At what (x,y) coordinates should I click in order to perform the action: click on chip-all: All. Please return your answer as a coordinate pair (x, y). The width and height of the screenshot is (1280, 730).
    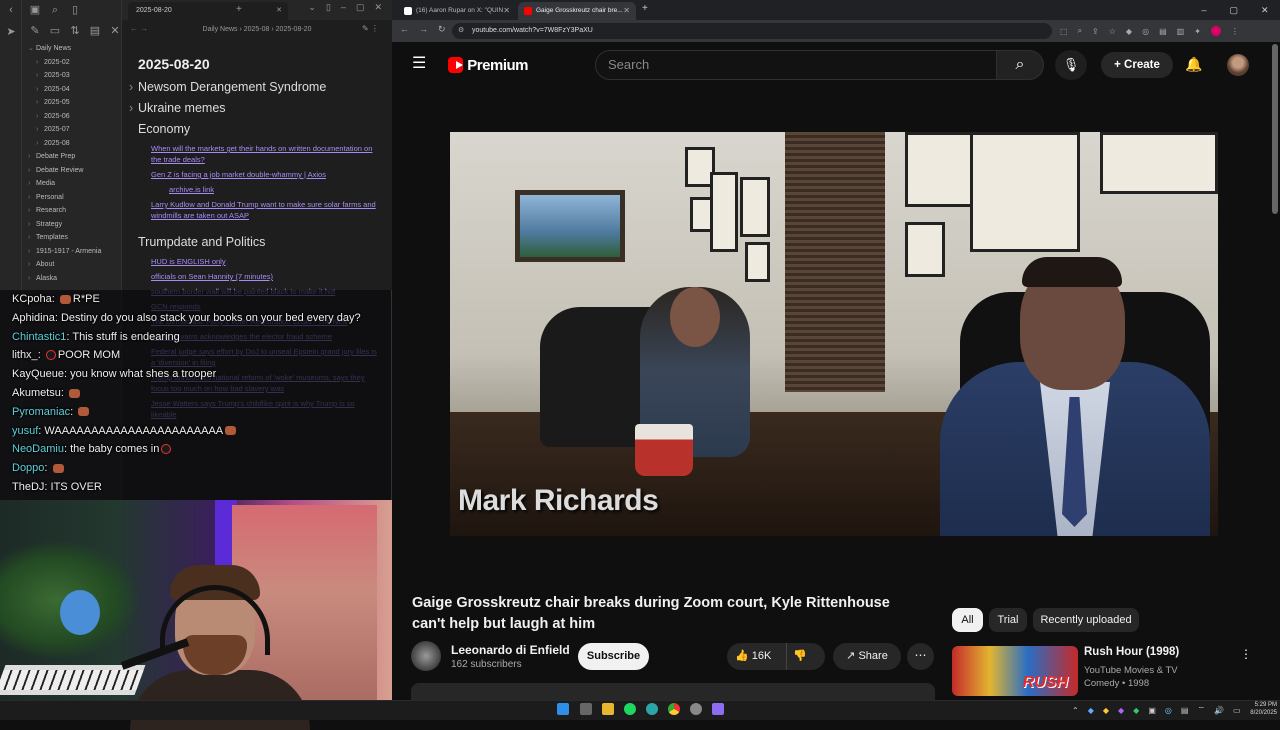
    Looking at the image, I should click on (967, 620).